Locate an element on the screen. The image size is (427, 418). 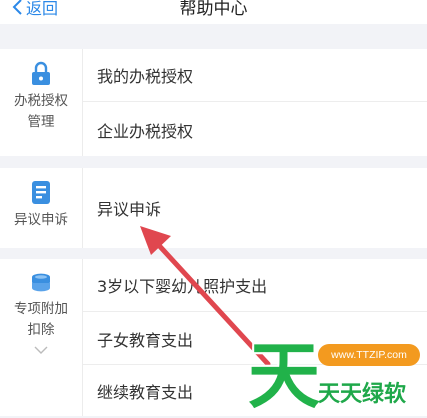
lock-icon is located at coordinates (41, 73).